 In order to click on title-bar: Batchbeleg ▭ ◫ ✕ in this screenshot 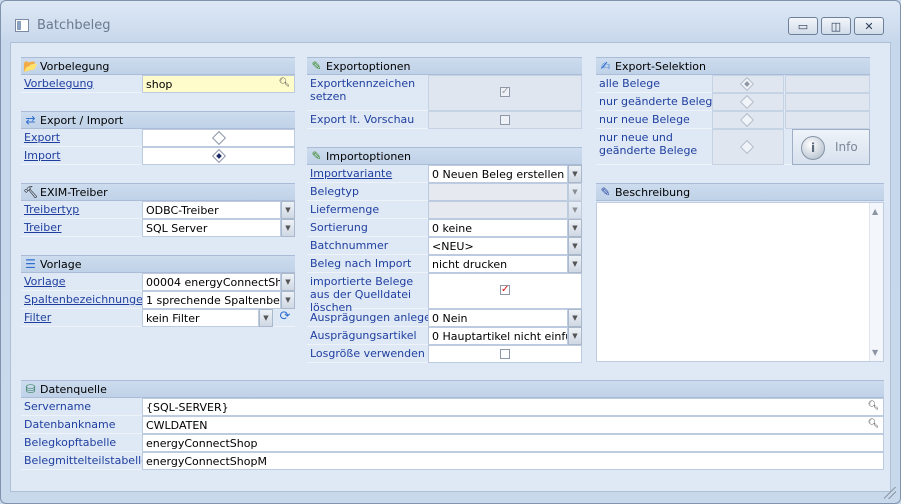, I will do `click(450, 21)`.